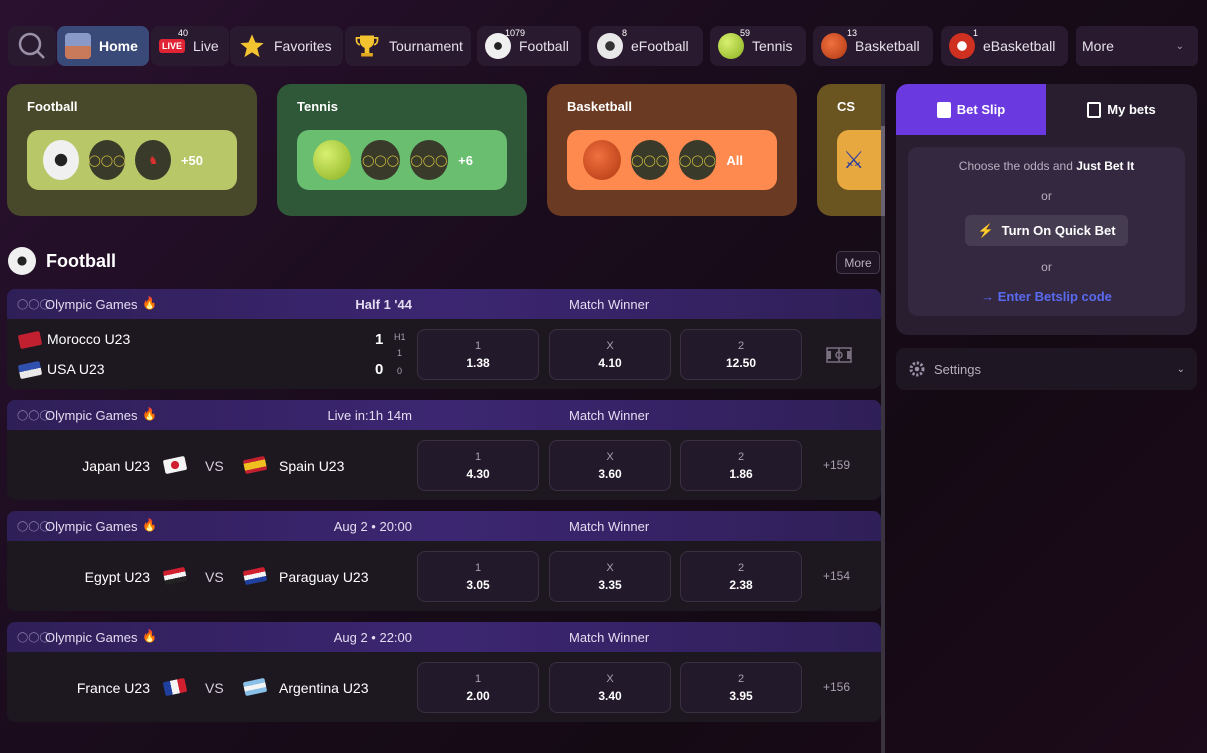 This screenshot has height=753, width=1207. What do you see at coordinates (758, 46) in the screenshot?
I see `nav-tennis: 59 Tennis` at bounding box center [758, 46].